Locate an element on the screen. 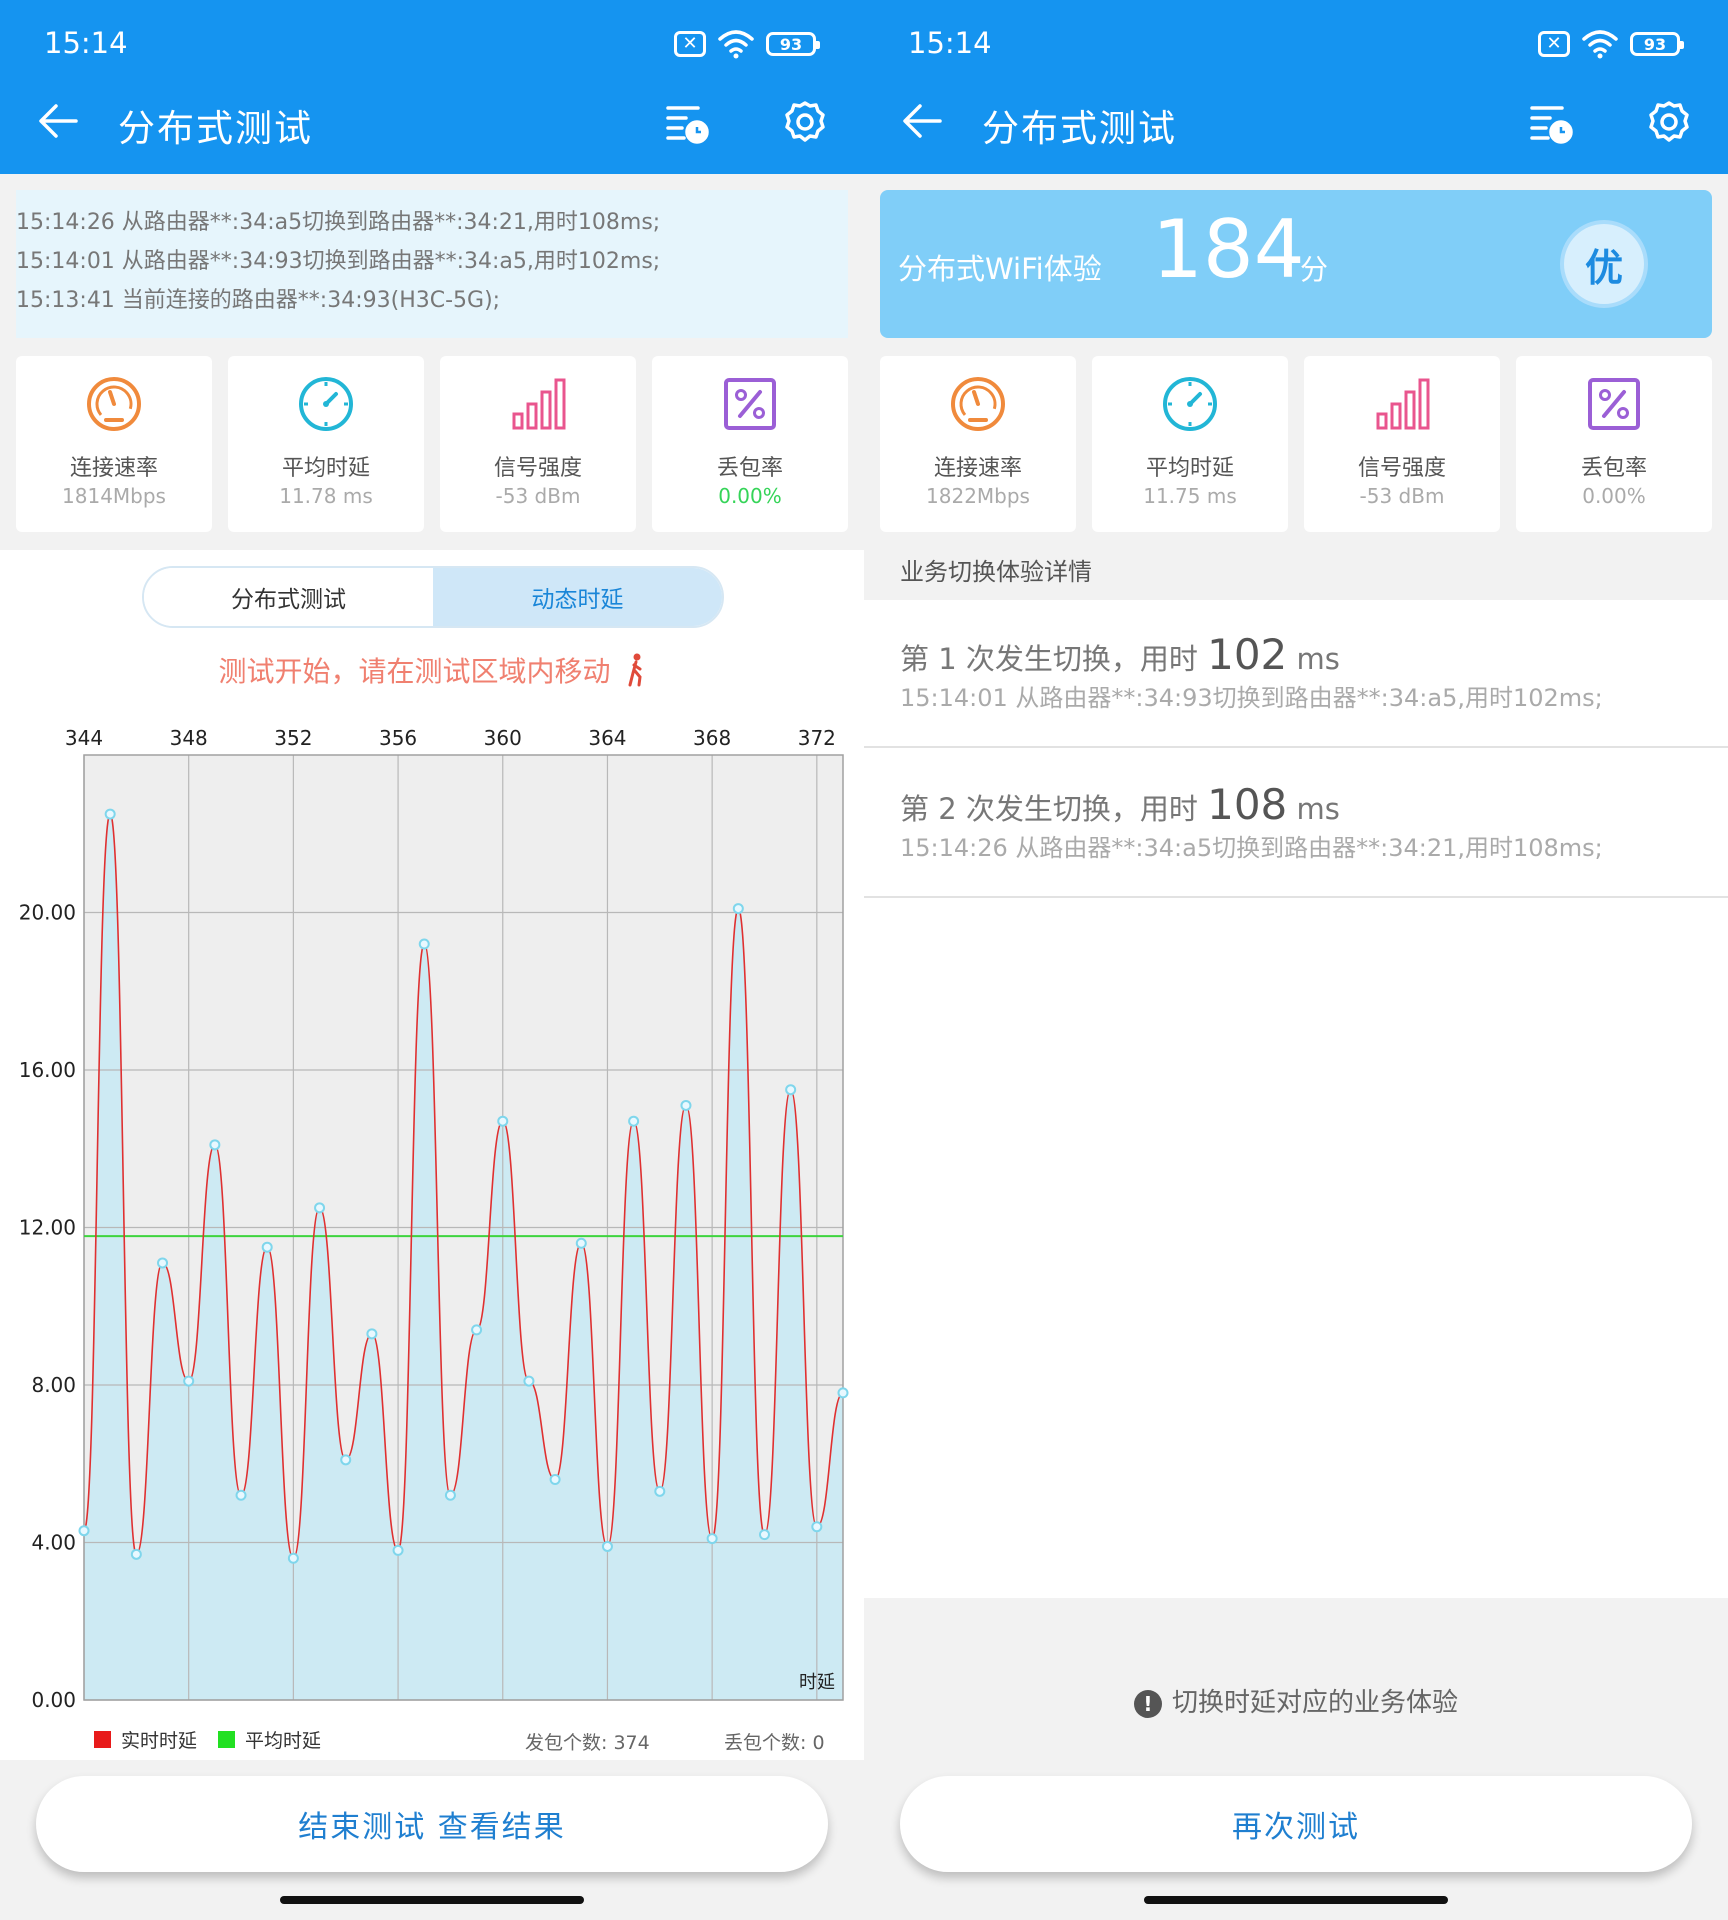  metric-value: 1814Mbps is located at coordinates (114, 496).